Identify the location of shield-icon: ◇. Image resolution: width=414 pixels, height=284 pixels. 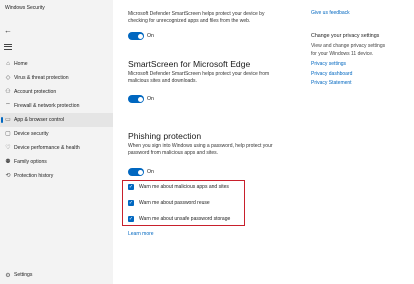
(8, 78).